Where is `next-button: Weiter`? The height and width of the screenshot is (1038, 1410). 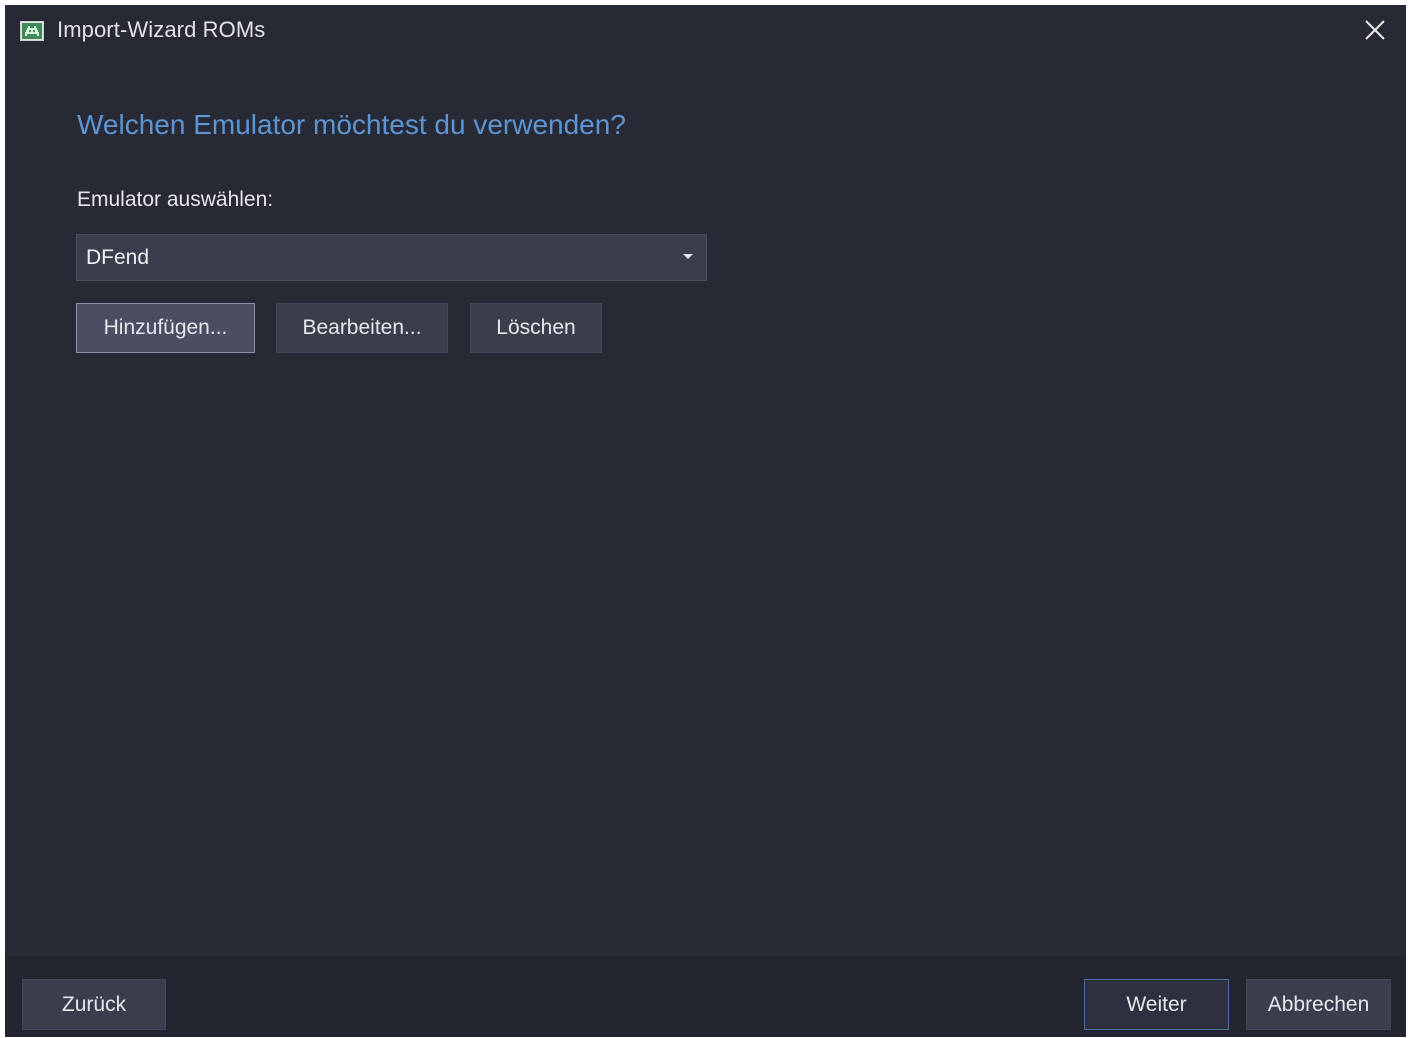 next-button: Weiter is located at coordinates (1156, 1004).